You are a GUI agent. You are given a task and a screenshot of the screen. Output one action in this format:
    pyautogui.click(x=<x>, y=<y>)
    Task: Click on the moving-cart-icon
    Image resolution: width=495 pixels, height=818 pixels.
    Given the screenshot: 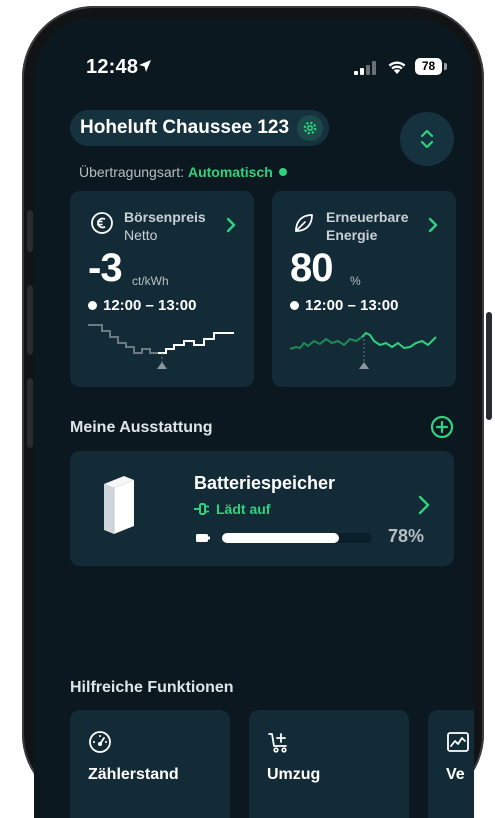 What is the action you would take?
    pyautogui.click(x=277, y=743)
    